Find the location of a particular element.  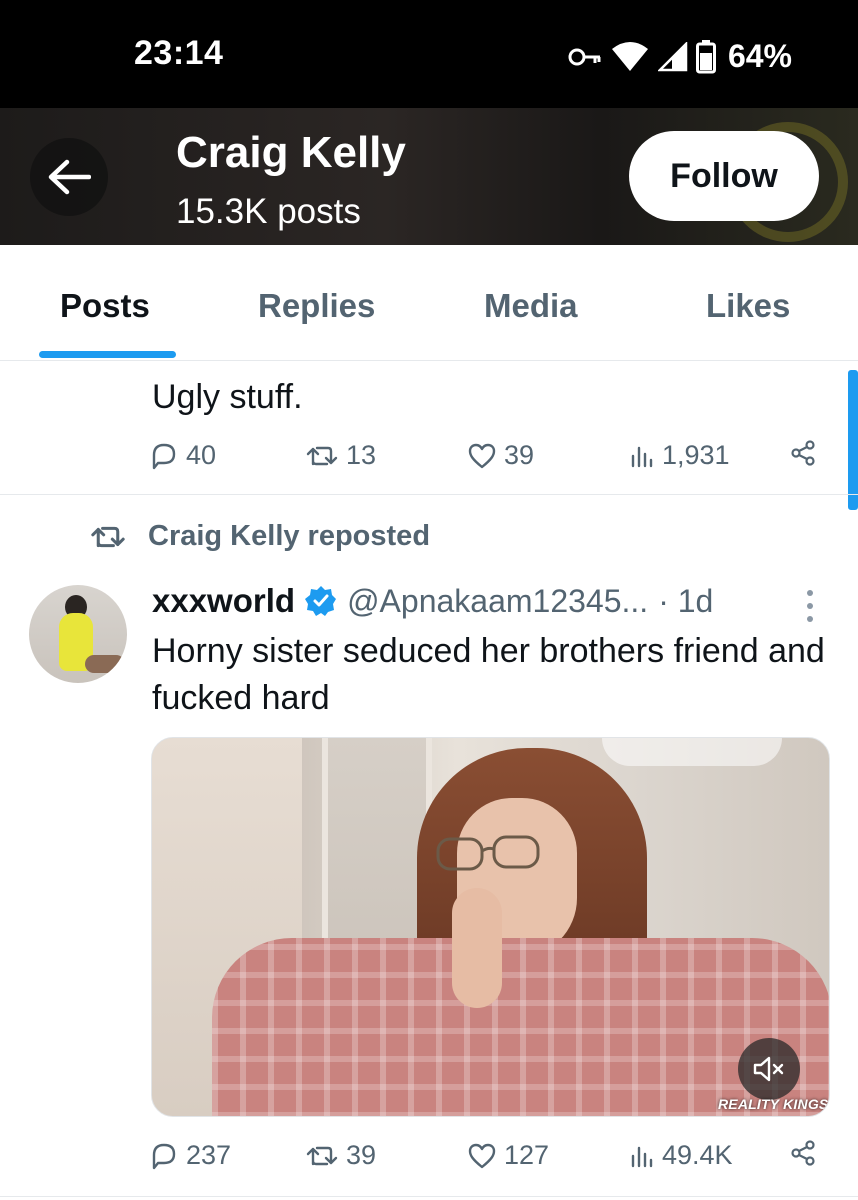

reply-button: 237 is located at coordinates (190, 1155).